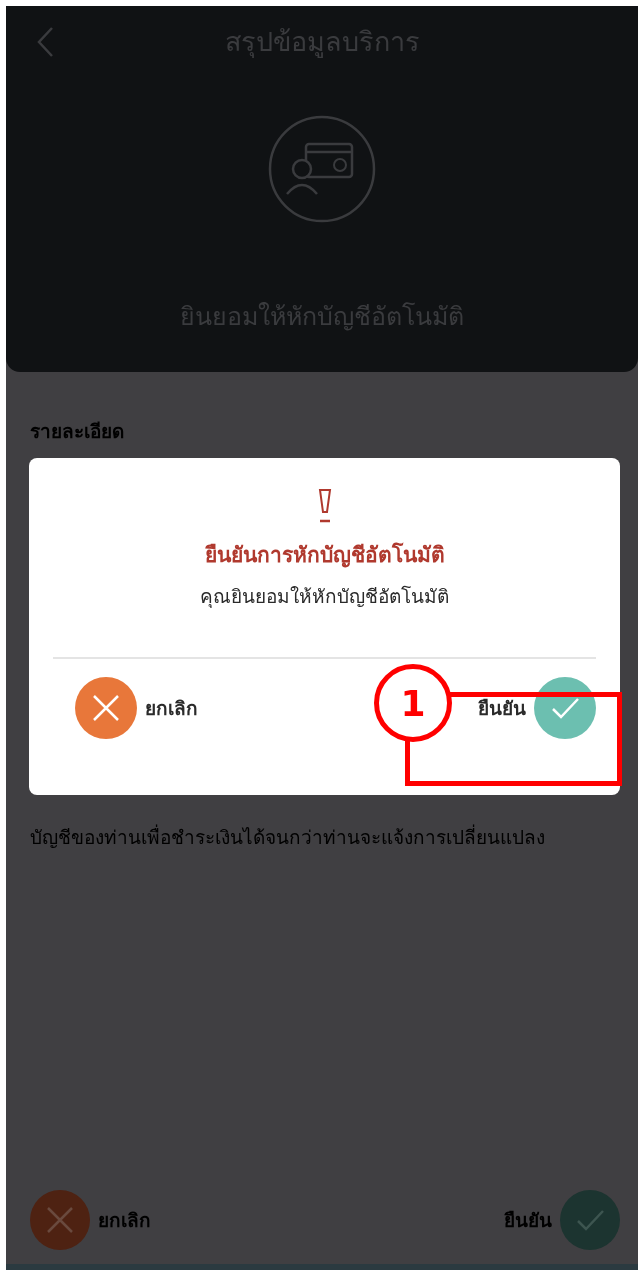 Image resolution: width=638 pixels, height=1270 pixels. What do you see at coordinates (322, 169) in the screenshot?
I see `account-card-icon` at bounding box center [322, 169].